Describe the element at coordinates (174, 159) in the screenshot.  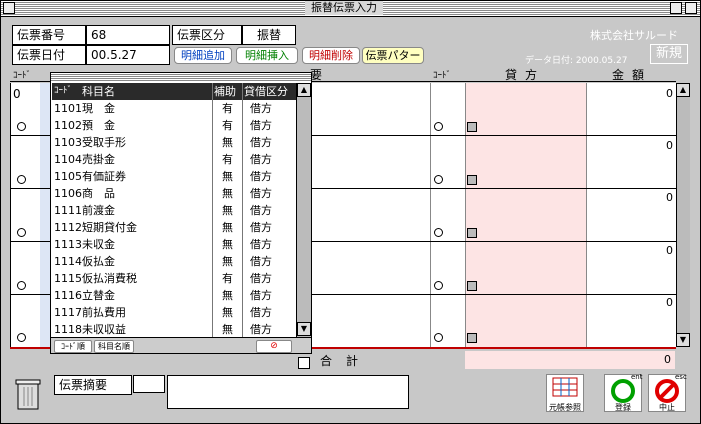
I see `account-list-item: 1104 売掛金 有 借方` at that location.